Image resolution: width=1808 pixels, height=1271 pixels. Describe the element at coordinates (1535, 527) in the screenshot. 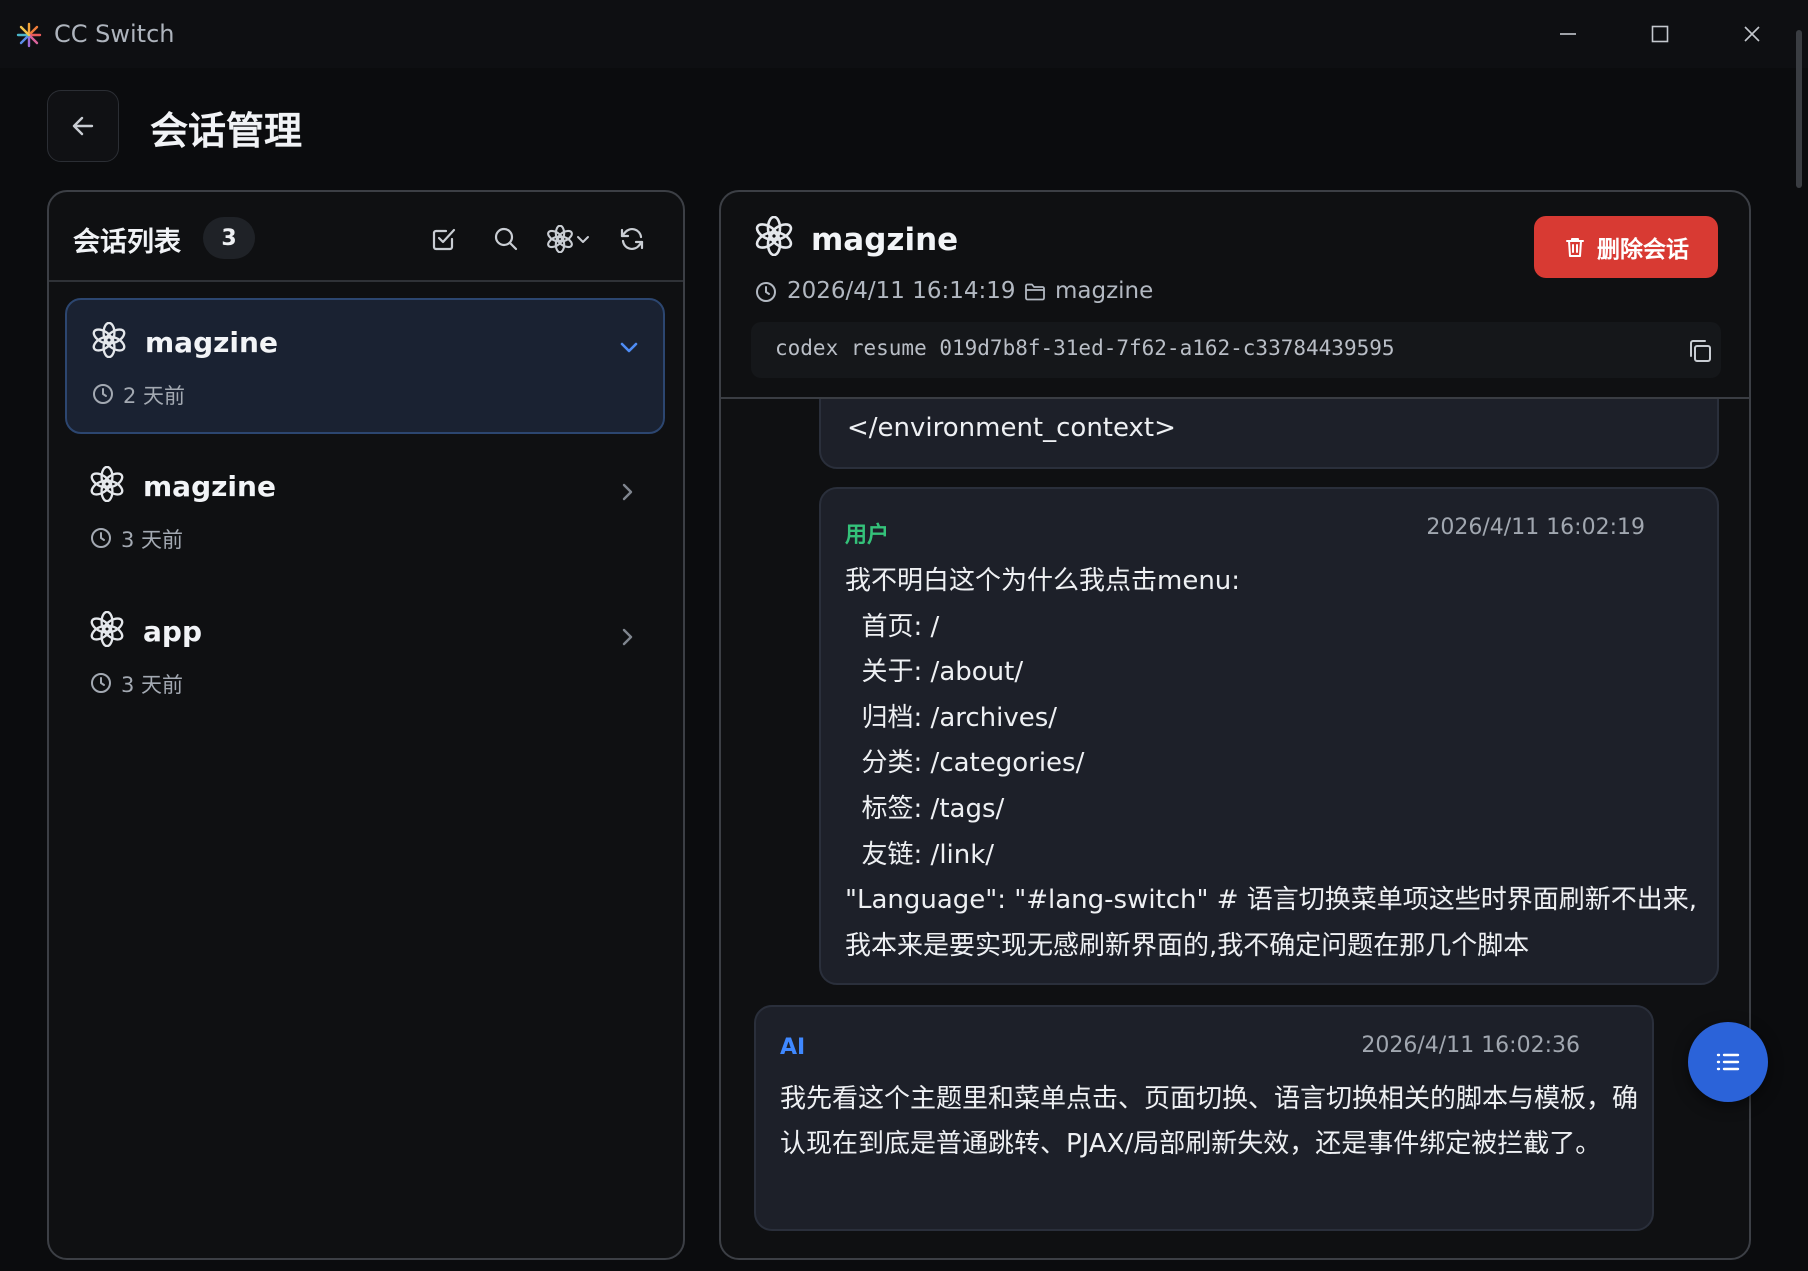

I see `message-time: 2026/4/11 16:02:19` at that location.